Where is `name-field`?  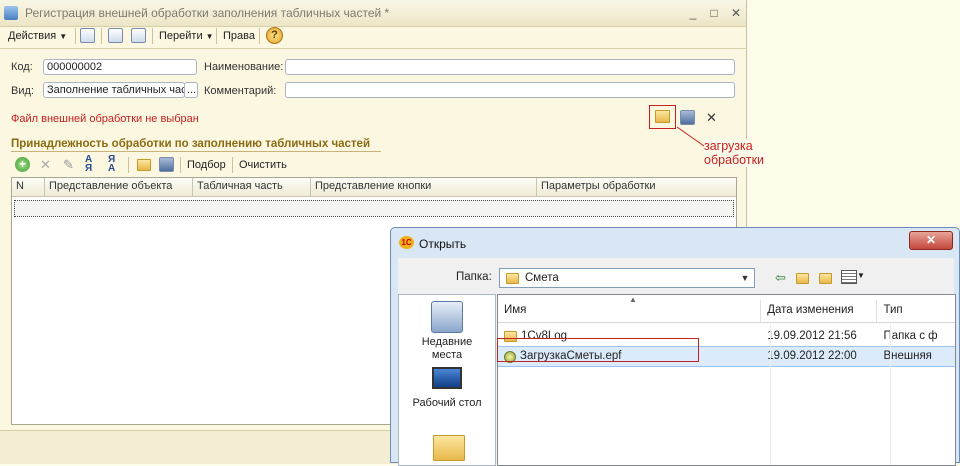 name-field is located at coordinates (510, 67).